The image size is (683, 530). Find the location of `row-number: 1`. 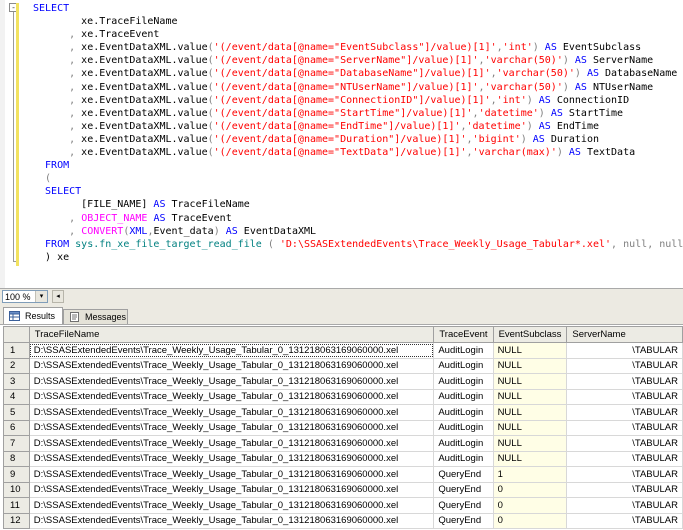

row-number: 1 is located at coordinates (16, 350).